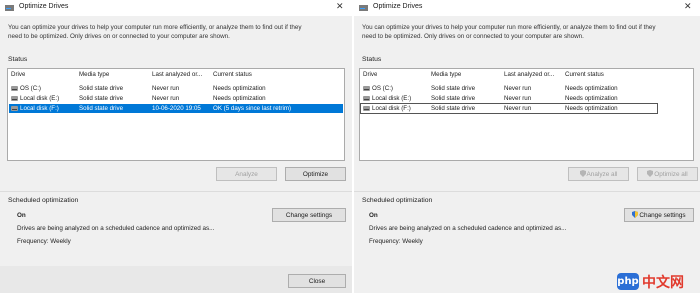 The height and width of the screenshot is (293, 700). I want to click on optimize-all-button: Optimize all, so click(667, 174).